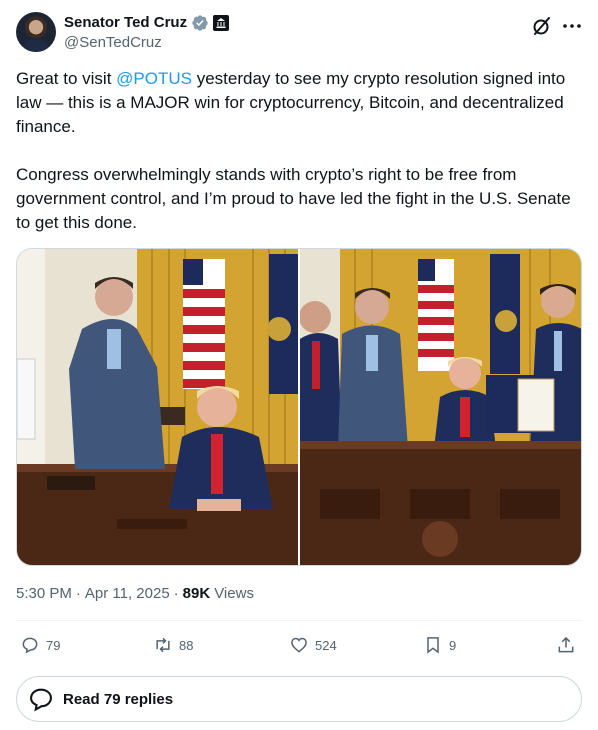 This screenshot has height=730, width=598. I want to click on repost-count: 88, so click(186, 645).